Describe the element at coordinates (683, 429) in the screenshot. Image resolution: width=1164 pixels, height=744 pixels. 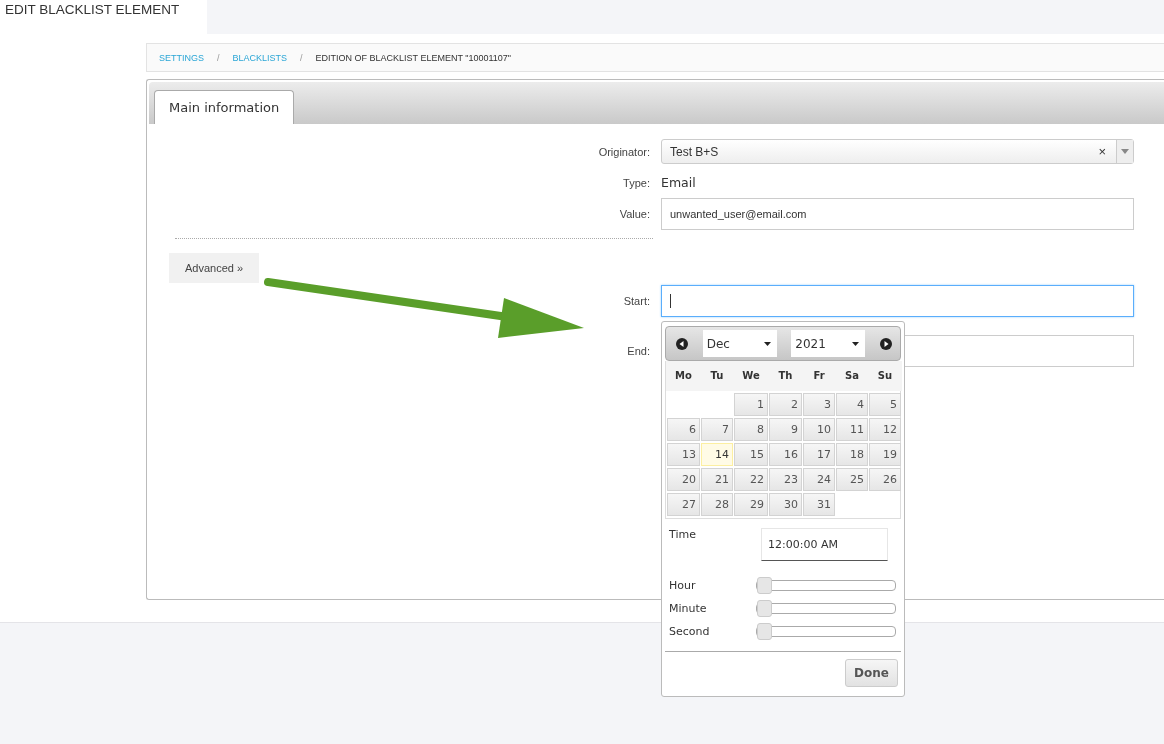
I see `calendar-day: 6` at that location.